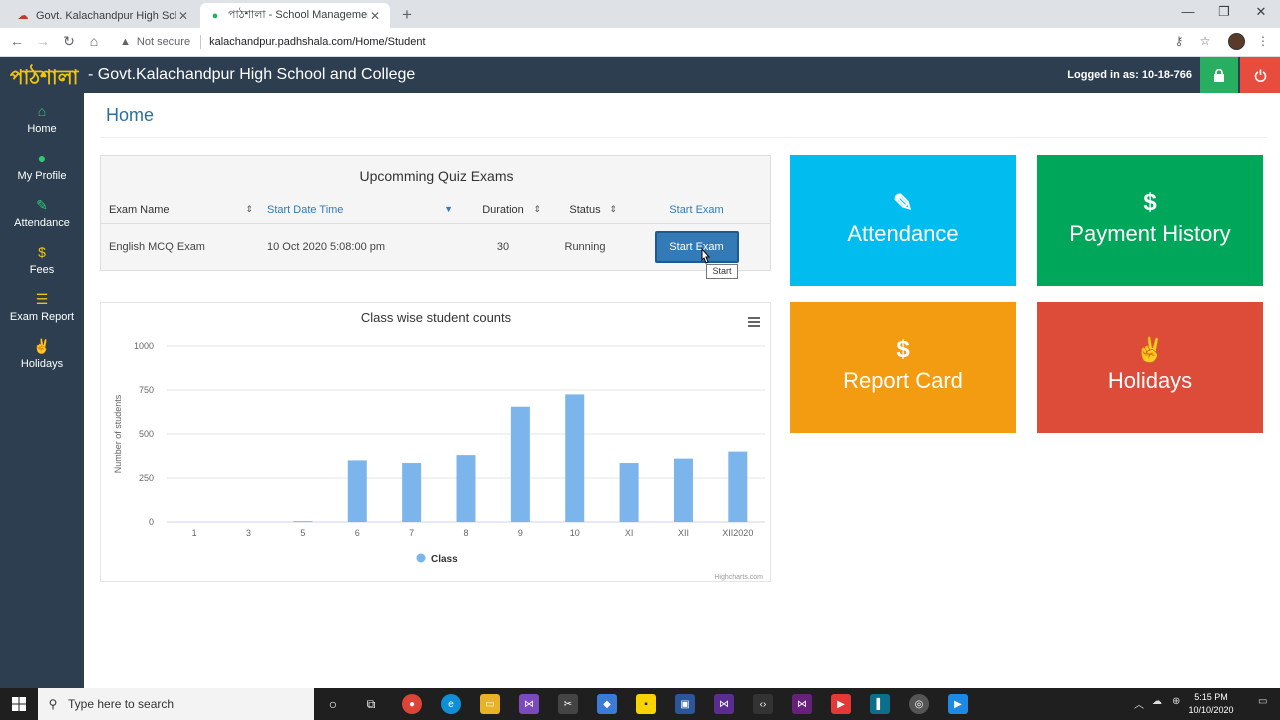 Image resolution: width=1280 pixels, height=720 pixels. What do you see at coordinates (1263, 41) in the screenshot?
I see `menu-dots-icon: ⋮` at bounding box center [1263, 41].